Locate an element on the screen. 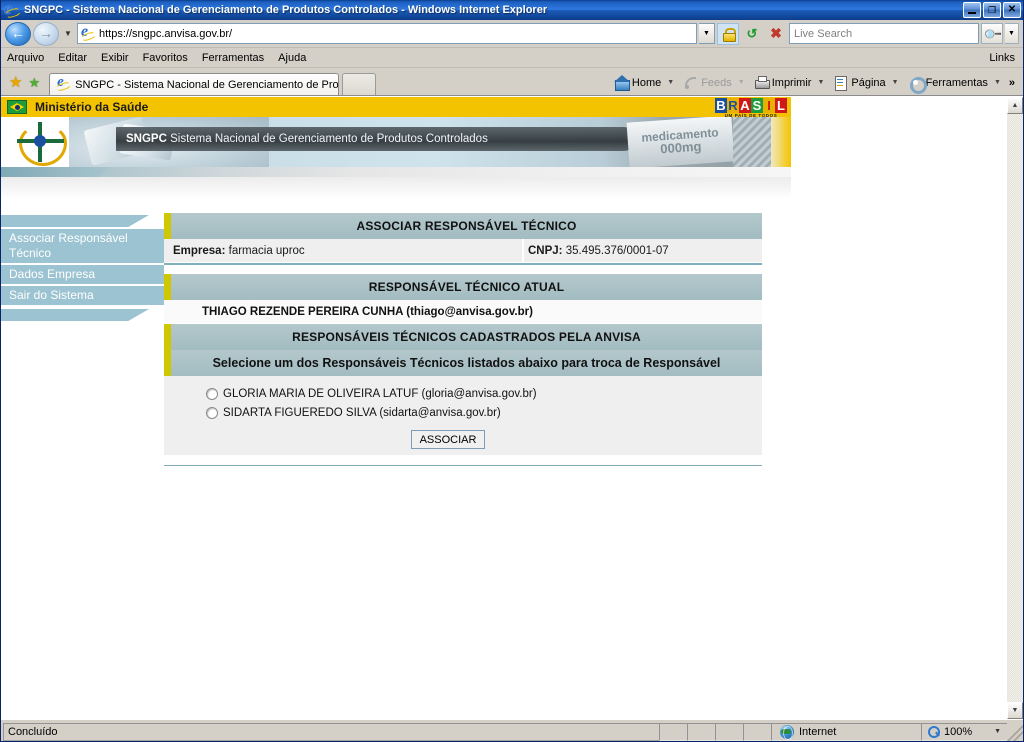 The height and width of the screenshot is (742, 1024). address-url: https://sngpc.anvisa.gov.br/ is located at coordinates (166, 33).